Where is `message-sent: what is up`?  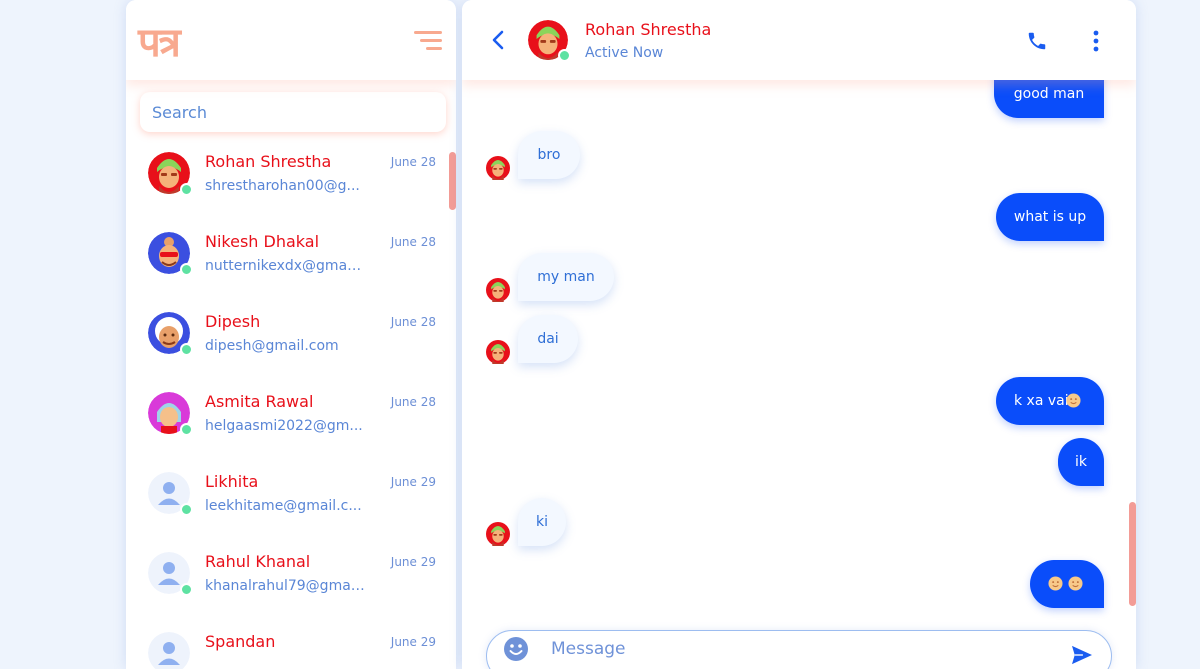 message-sent: what is up is located at coordinates (1050, 217).